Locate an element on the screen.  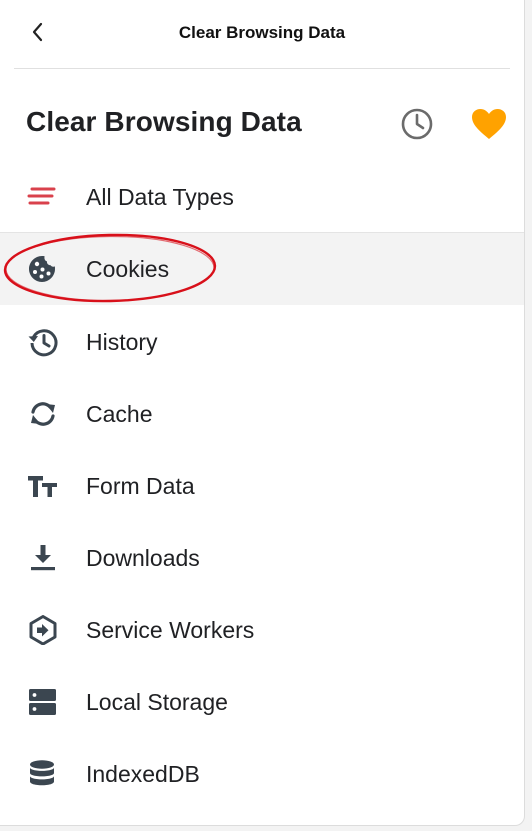
menu-item-local-storage: Local Storage is located at coordinates (262, 701).